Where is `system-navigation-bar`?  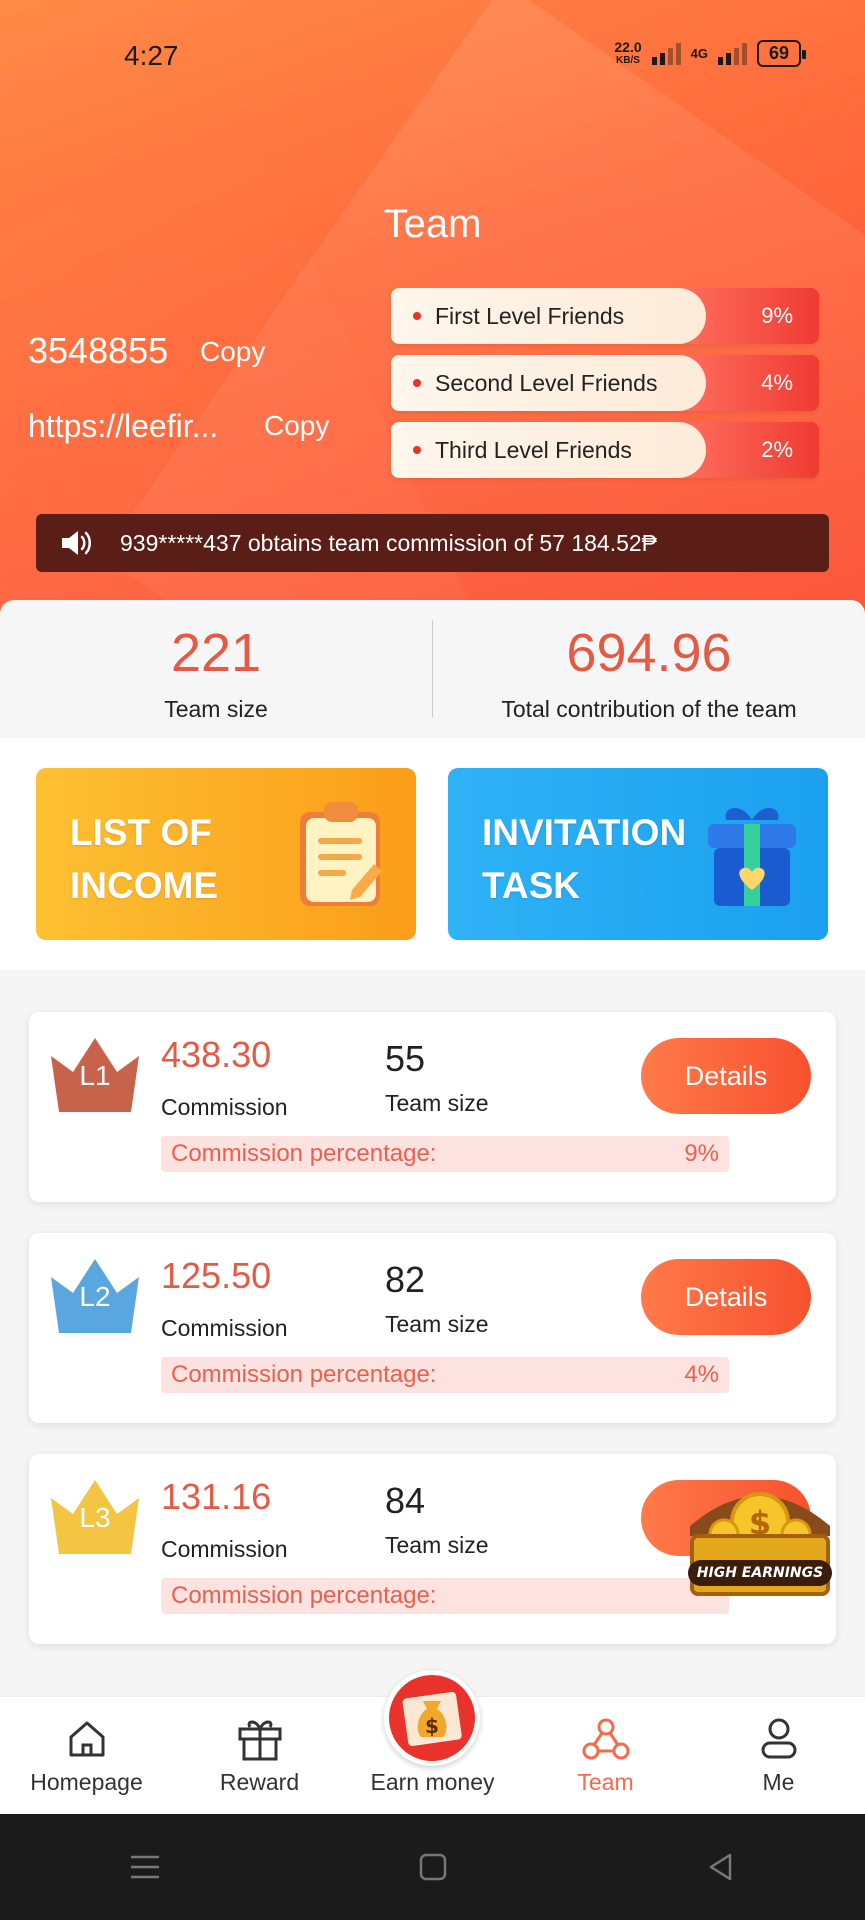
system-navigation-bar is located at coordinates (432, 1867).